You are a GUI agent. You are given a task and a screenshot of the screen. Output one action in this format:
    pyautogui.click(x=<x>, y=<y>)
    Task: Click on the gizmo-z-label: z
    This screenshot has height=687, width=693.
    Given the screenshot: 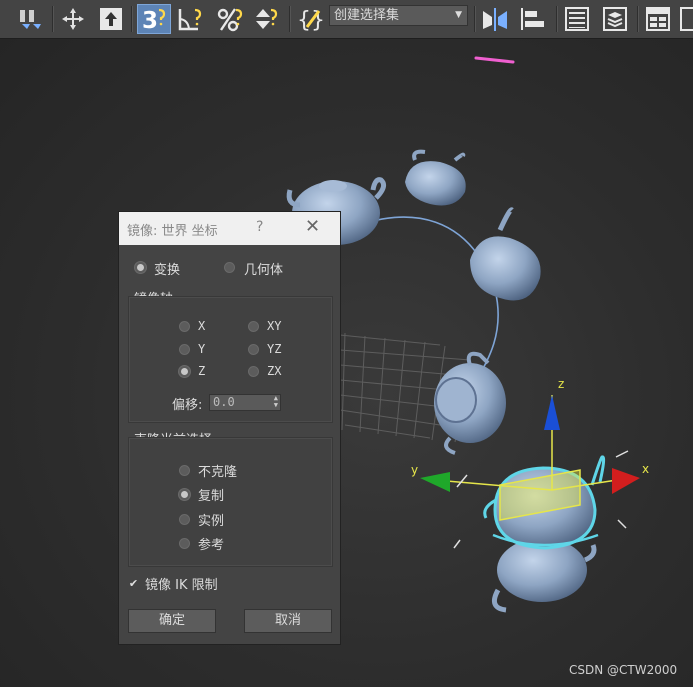 What is the action you would take?
    pyautogui.click(x=561, y=384)
    